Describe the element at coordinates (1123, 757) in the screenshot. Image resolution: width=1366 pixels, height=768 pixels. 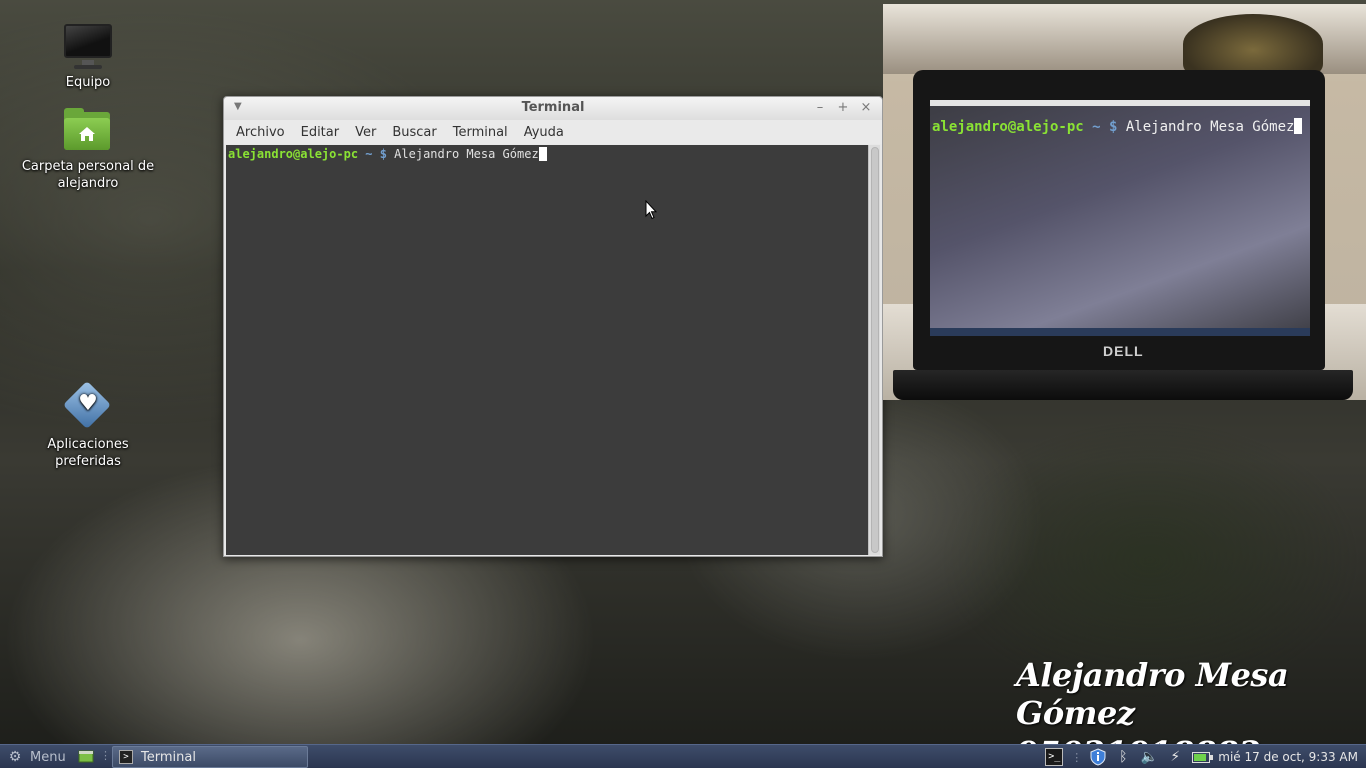
I see `bluetooth-icon: ᛒ` at that location.